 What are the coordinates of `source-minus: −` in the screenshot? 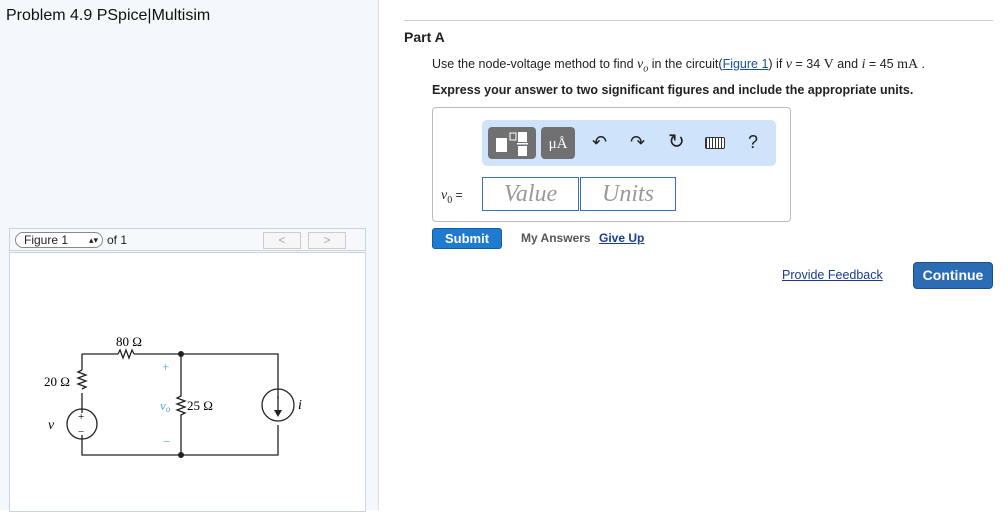 It's located at (81, 432).